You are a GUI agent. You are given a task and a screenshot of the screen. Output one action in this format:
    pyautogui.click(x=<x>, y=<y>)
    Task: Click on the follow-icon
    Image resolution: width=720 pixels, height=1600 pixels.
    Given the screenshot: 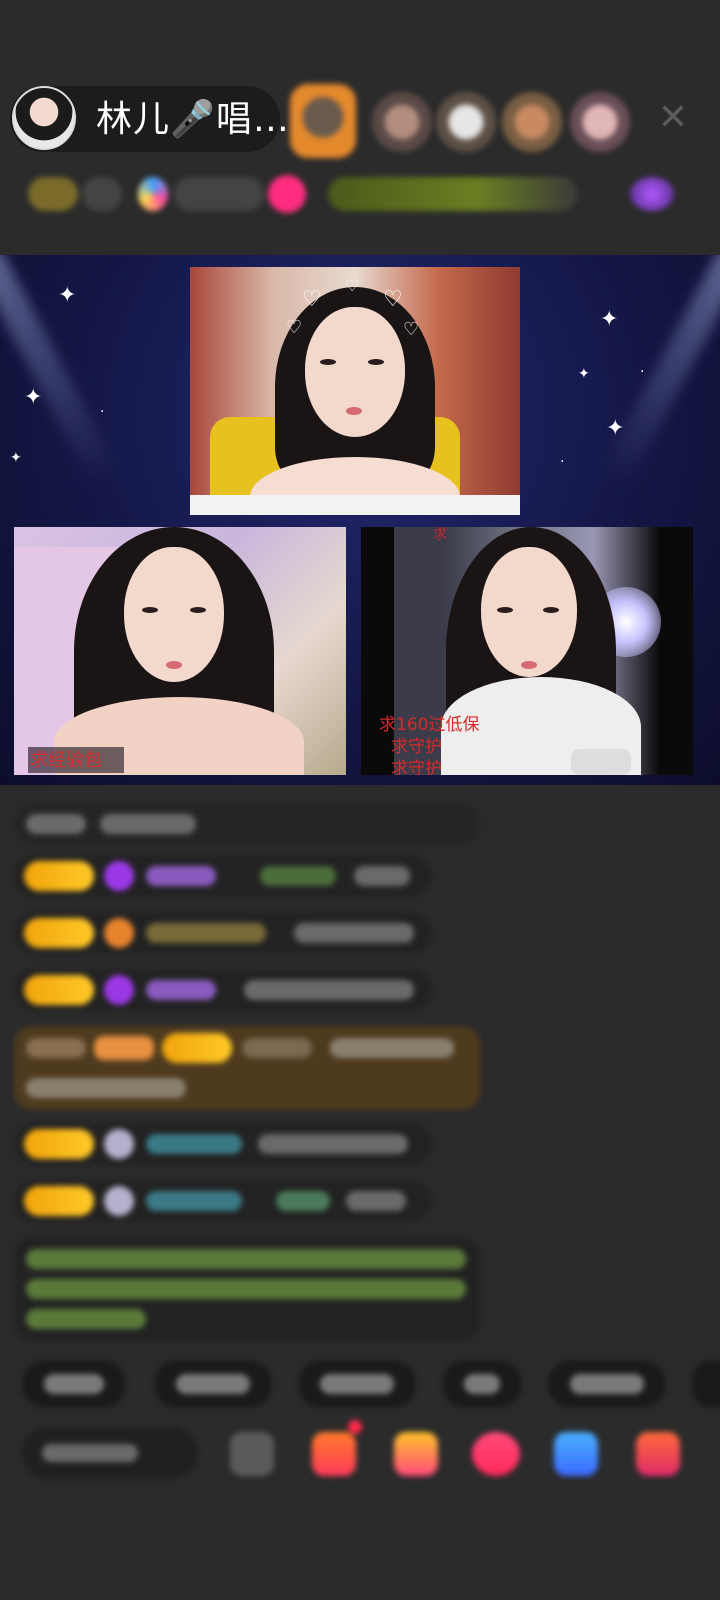 What is the action you would take?
    pyautogui.click(x=287, y=194)
    